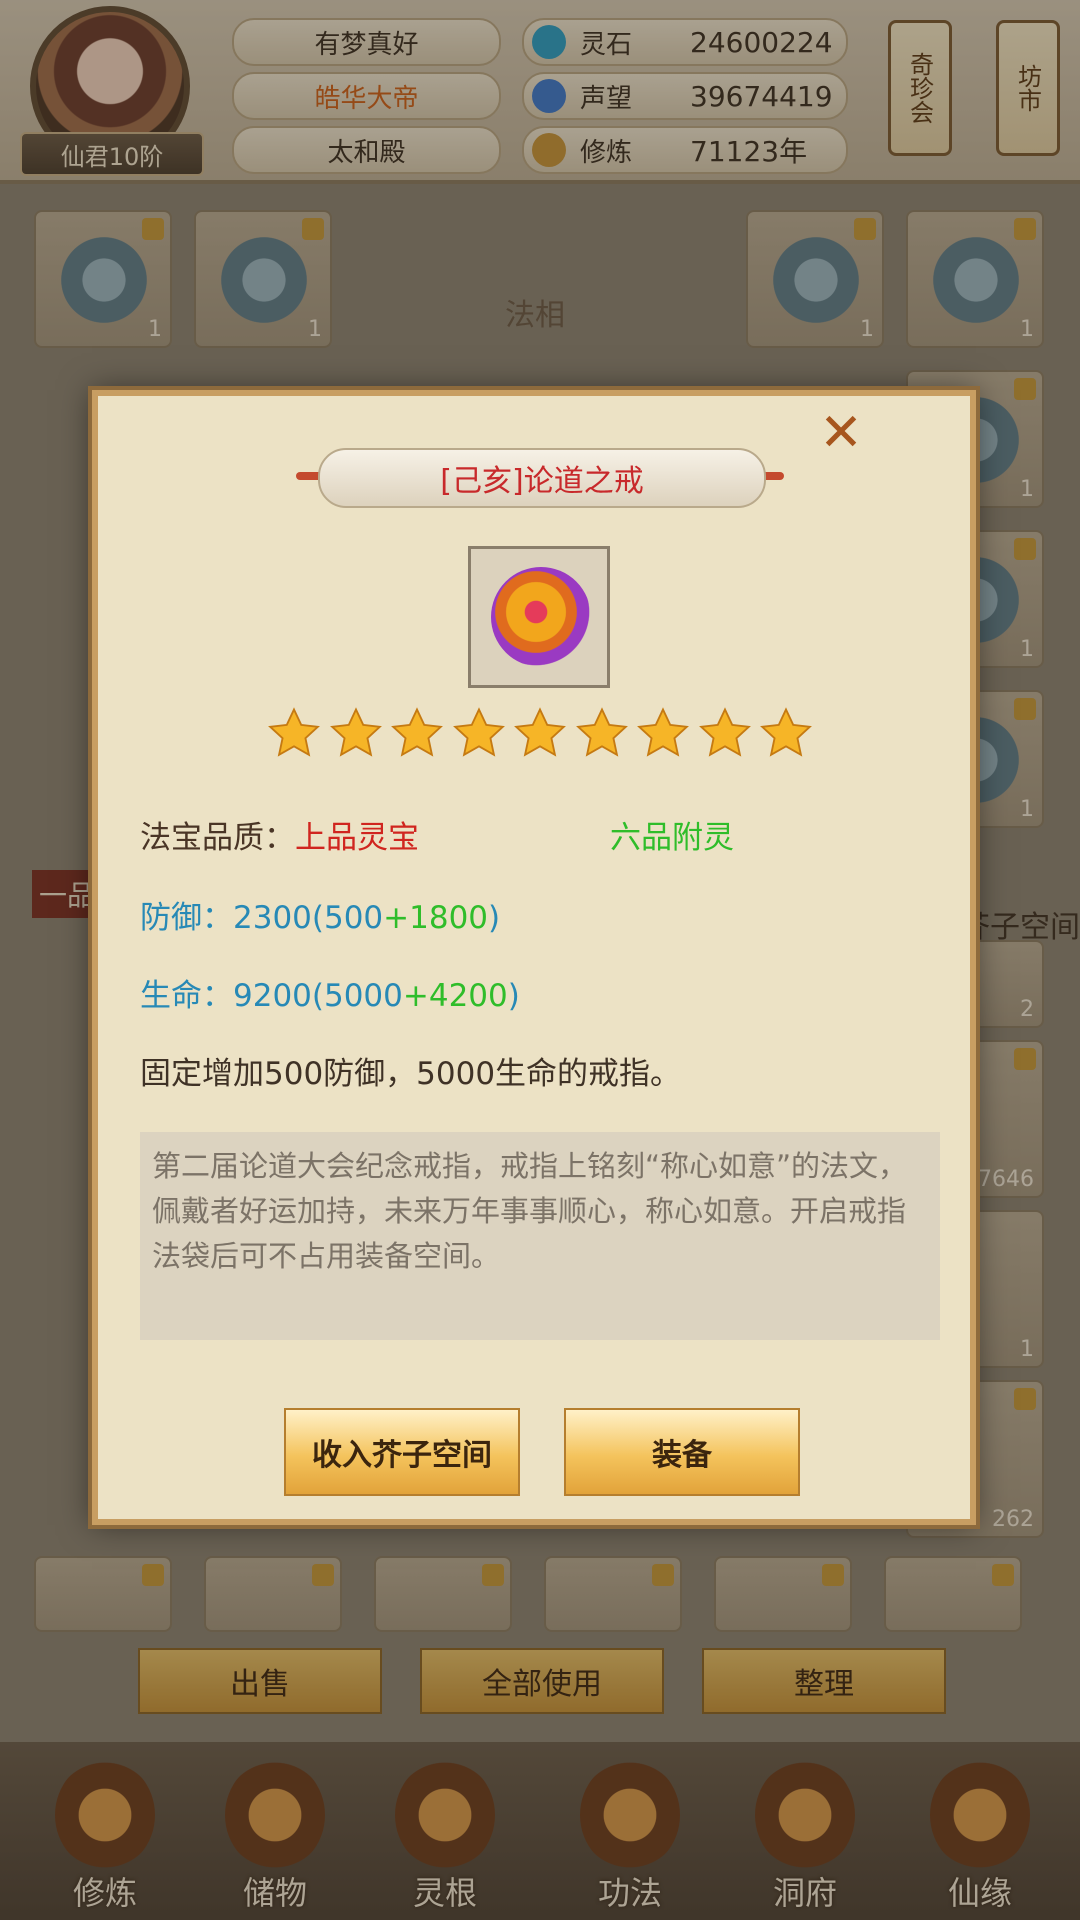 This screenshot has height=1920, width=1080. I want to click on defense-row: 防御：2300(500+1800), so click(320, 914).